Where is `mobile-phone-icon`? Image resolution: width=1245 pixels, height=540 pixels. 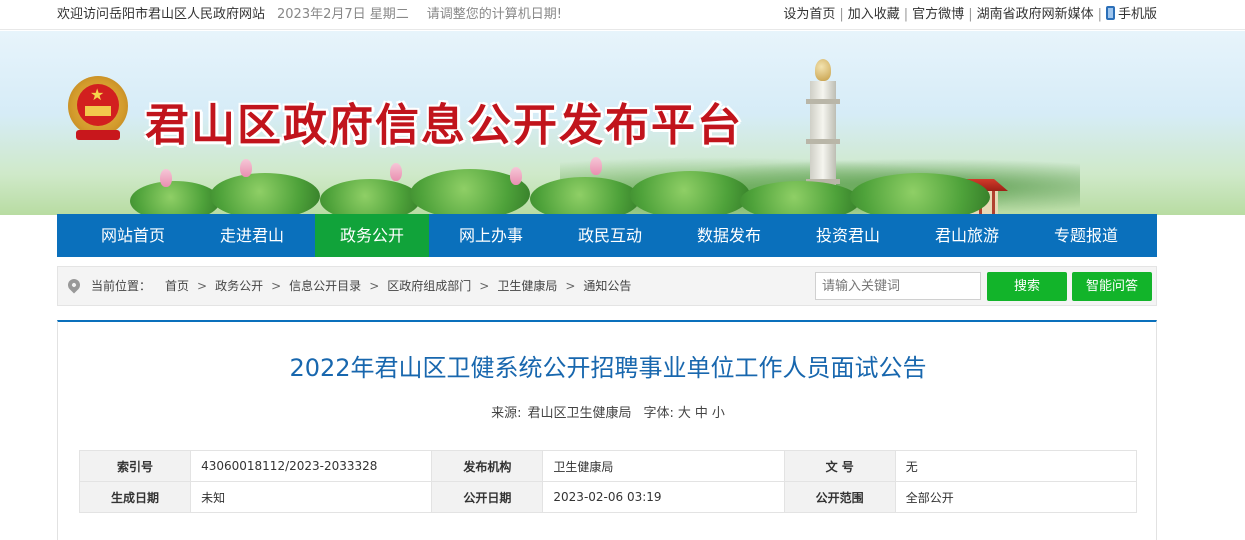
mobile-phone-icon is located at coordinates (1110, 13).